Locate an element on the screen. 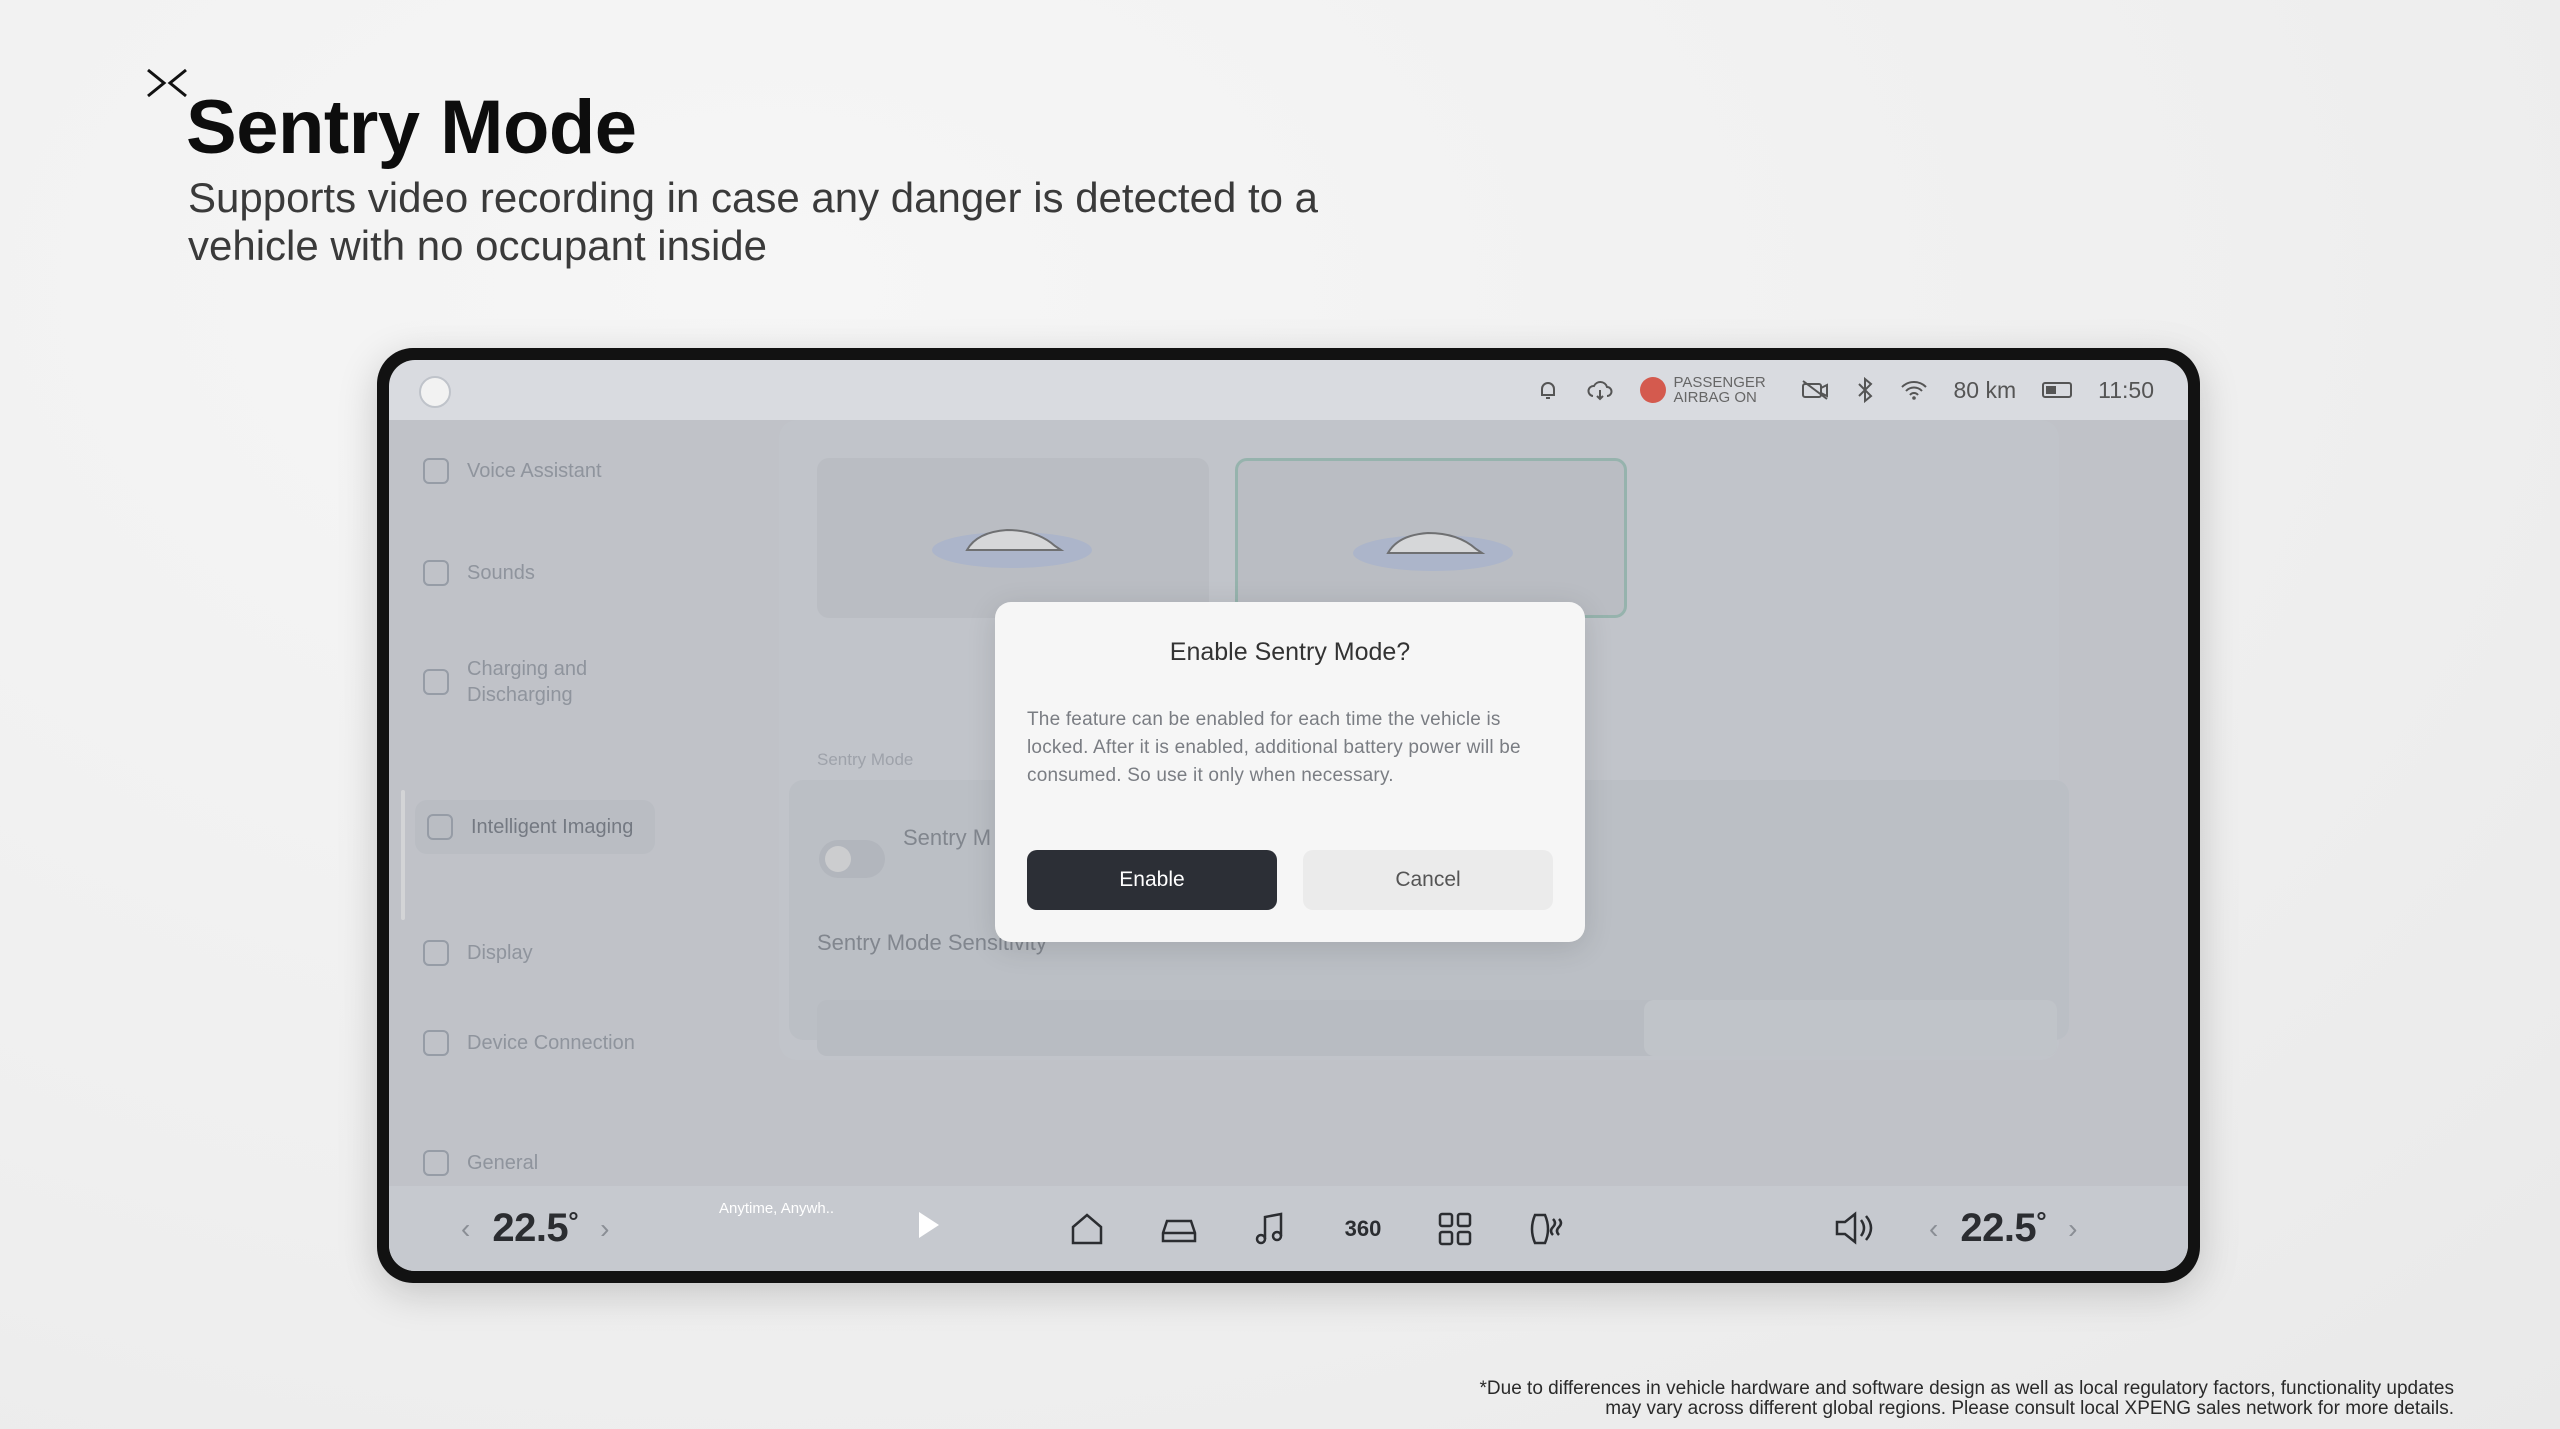 This screenshot has height=1429, width=2560. dock-shortcuts: 360 is located at coordinates (1317, 1228).